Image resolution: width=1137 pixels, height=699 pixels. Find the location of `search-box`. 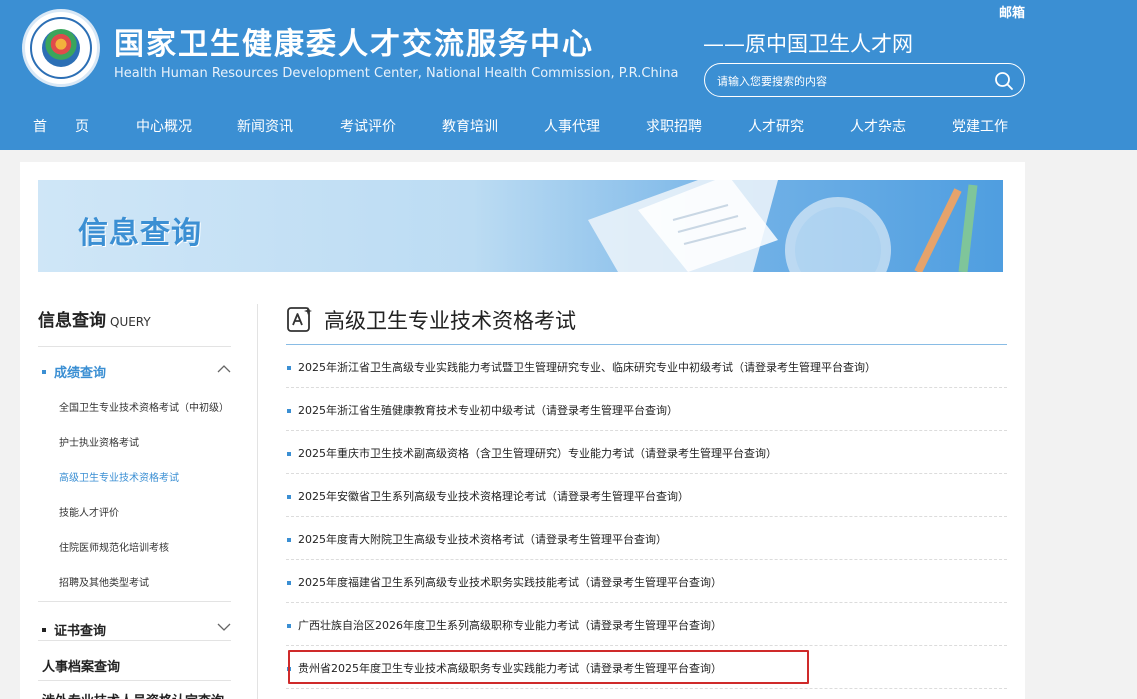

search-box is located at coordinates (864, 80).